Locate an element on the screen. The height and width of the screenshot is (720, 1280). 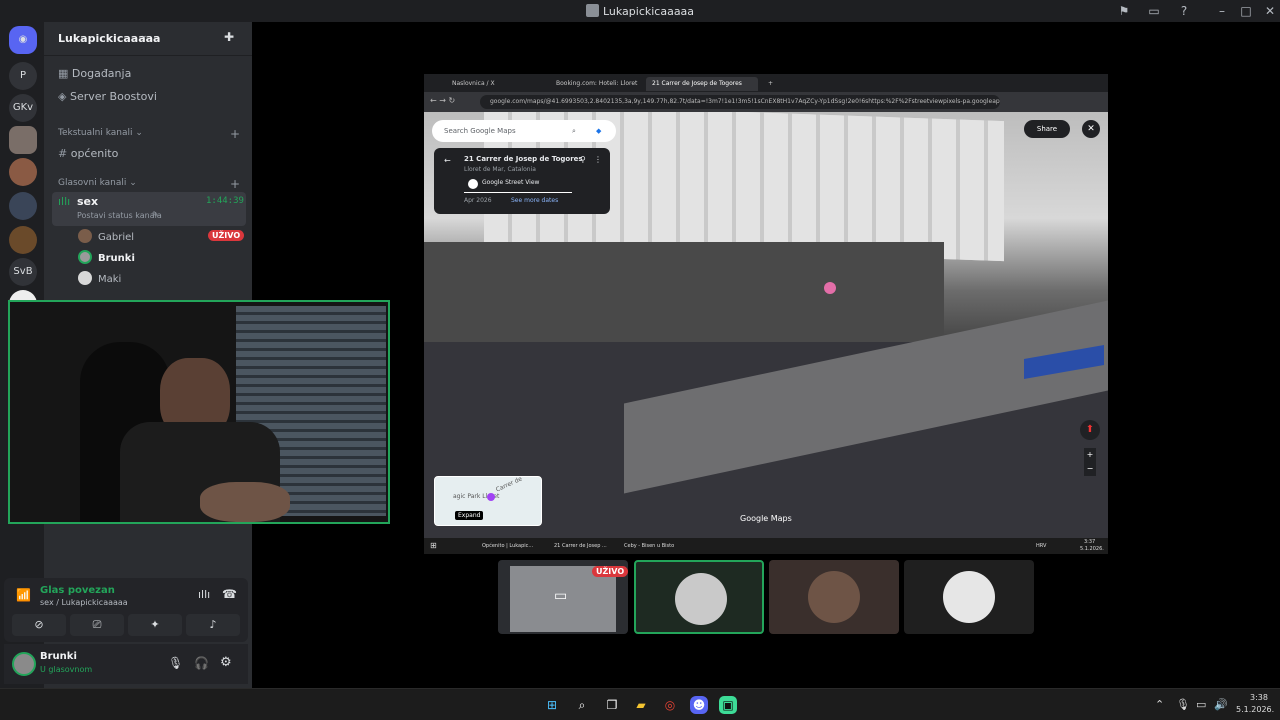
stream-thumbnail-screen: ▭ UŽIVO is located at coordinates (563, 597).